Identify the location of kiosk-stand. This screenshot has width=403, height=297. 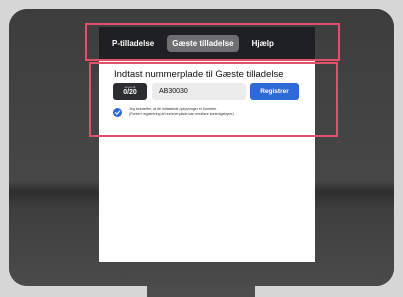
(201, 291).